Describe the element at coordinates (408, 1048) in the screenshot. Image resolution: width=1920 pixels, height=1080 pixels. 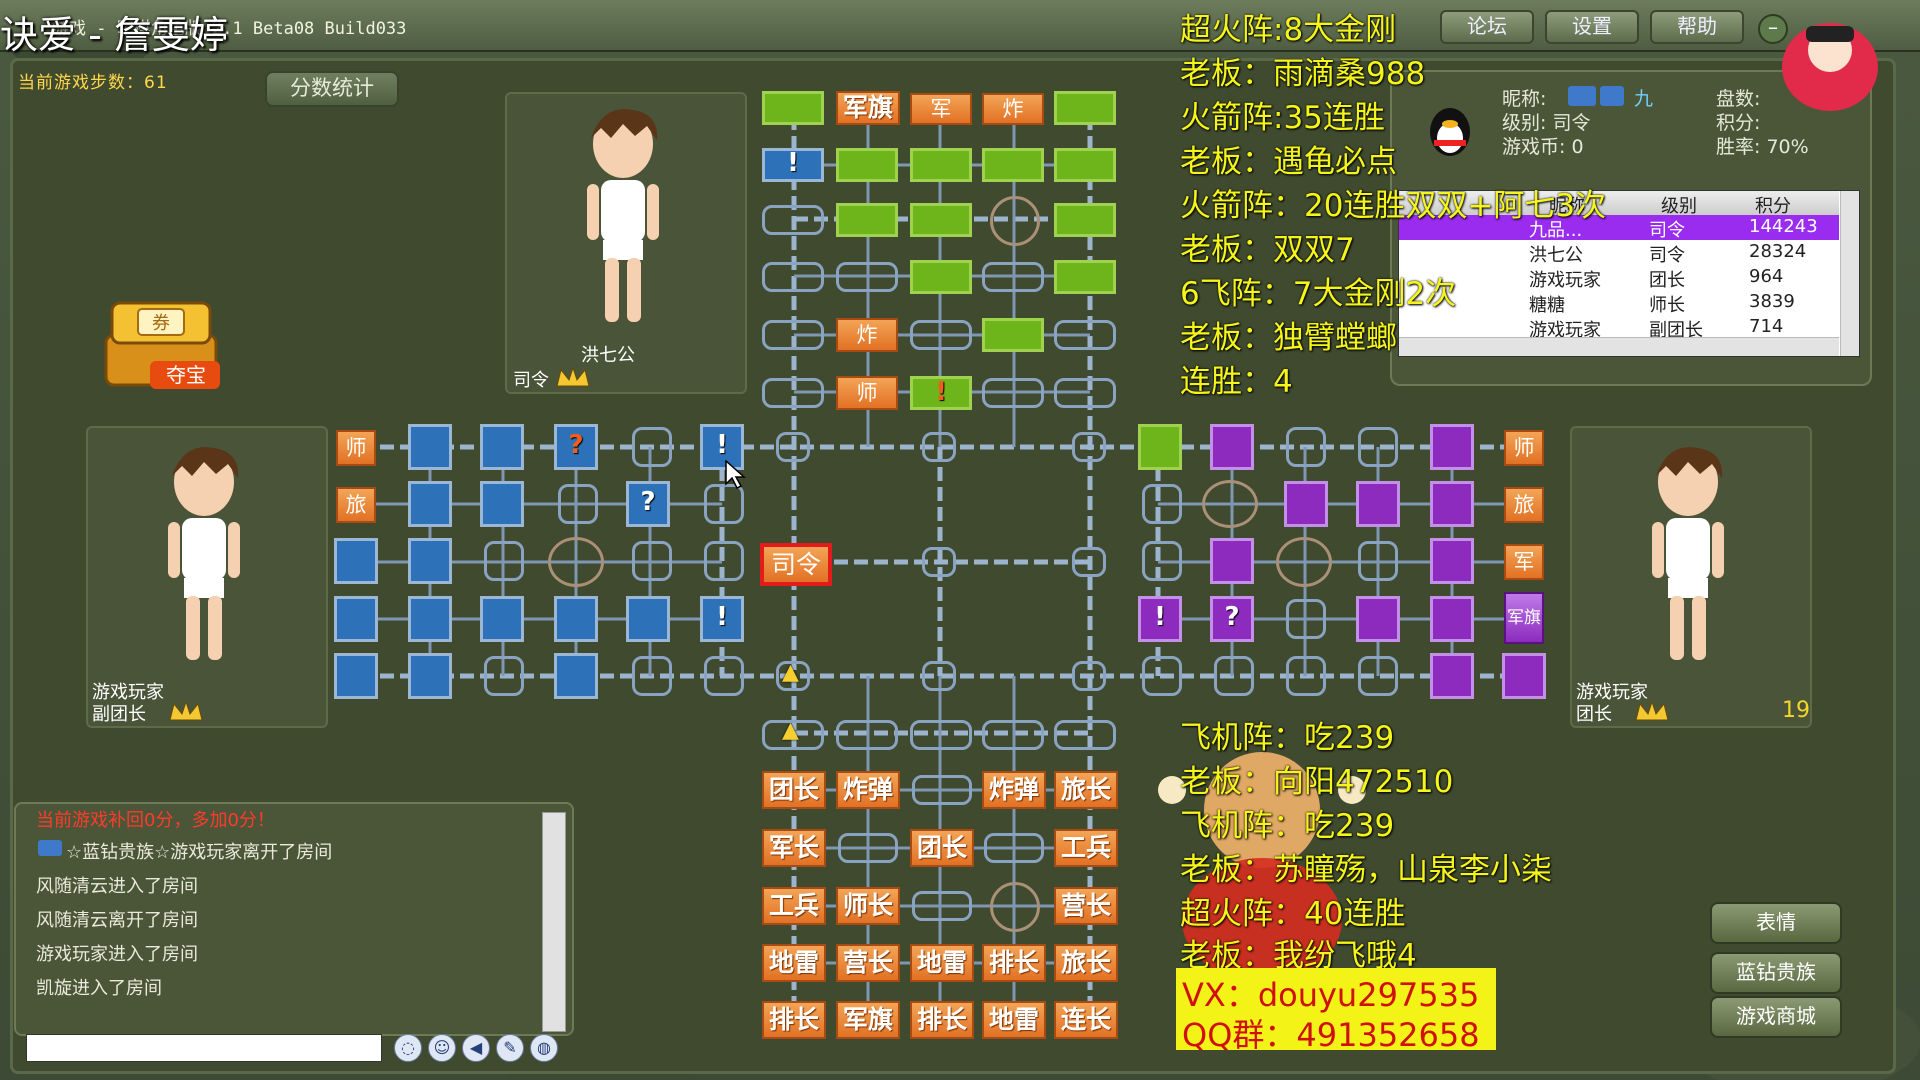
I see `speech-bubble-icon: ◌` at that location.